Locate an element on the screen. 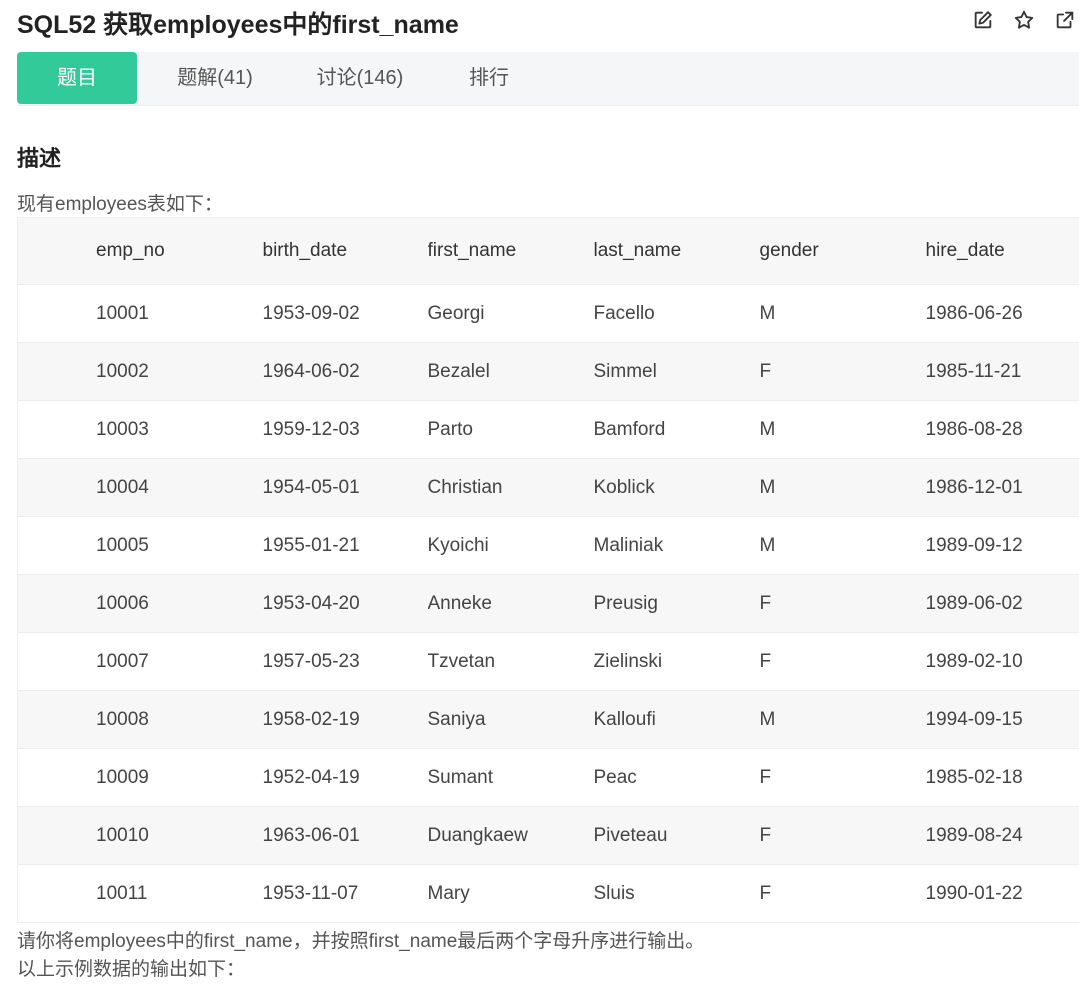 Image resolution: width=1079 pixels, height=985 pixels. cell-emp-no: 10011 is located at coordinates (140, 893).